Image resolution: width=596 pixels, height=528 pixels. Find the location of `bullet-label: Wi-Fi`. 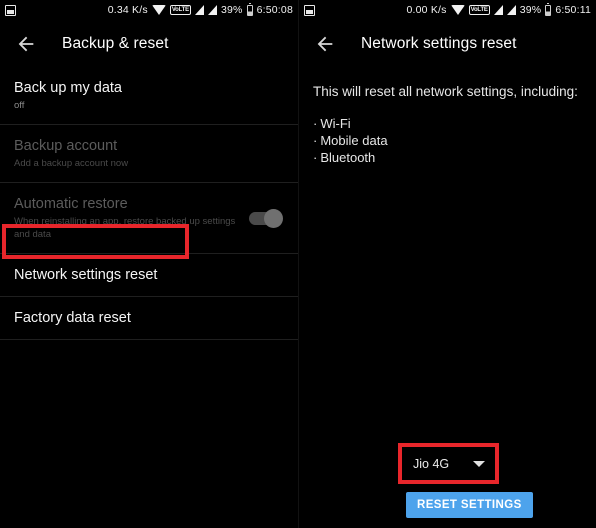

bullet-label: Wi-Fi is located at coordinates (335, 123).